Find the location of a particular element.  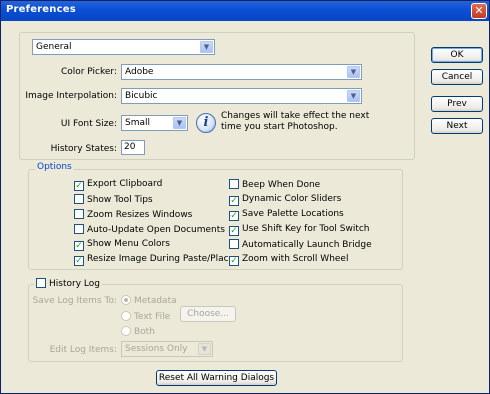

option-label: Use Shift Key for Tool Switch is located at coordinates (306, 229).